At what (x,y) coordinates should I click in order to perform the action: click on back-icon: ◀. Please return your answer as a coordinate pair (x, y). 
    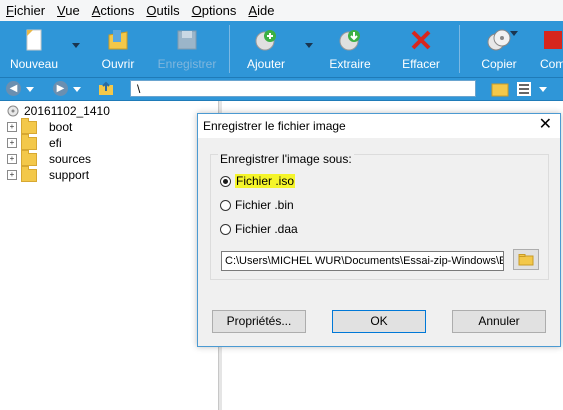
    Looking at the image, I should click on (13, 88).